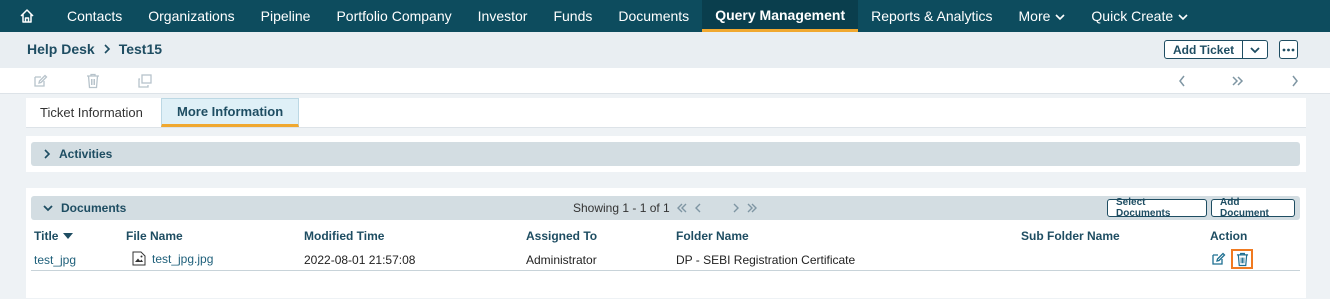 The height and width of the screenshot is (299, 1330). Describe the element at coordinates (561, 236) in the screenshot. I see `column-assigned-to: Assigned To` at that location.